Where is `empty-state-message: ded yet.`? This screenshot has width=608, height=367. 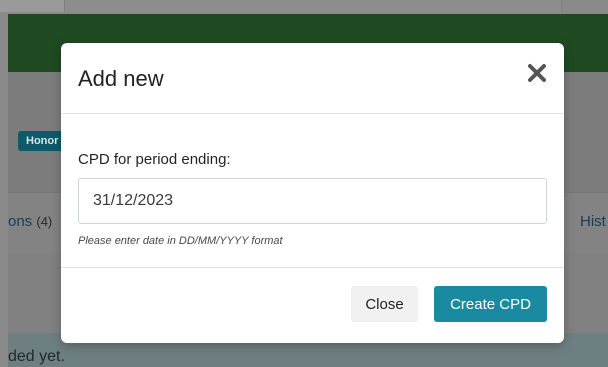
empty-state-message: ded yet. is located at coordinates (36, 356).